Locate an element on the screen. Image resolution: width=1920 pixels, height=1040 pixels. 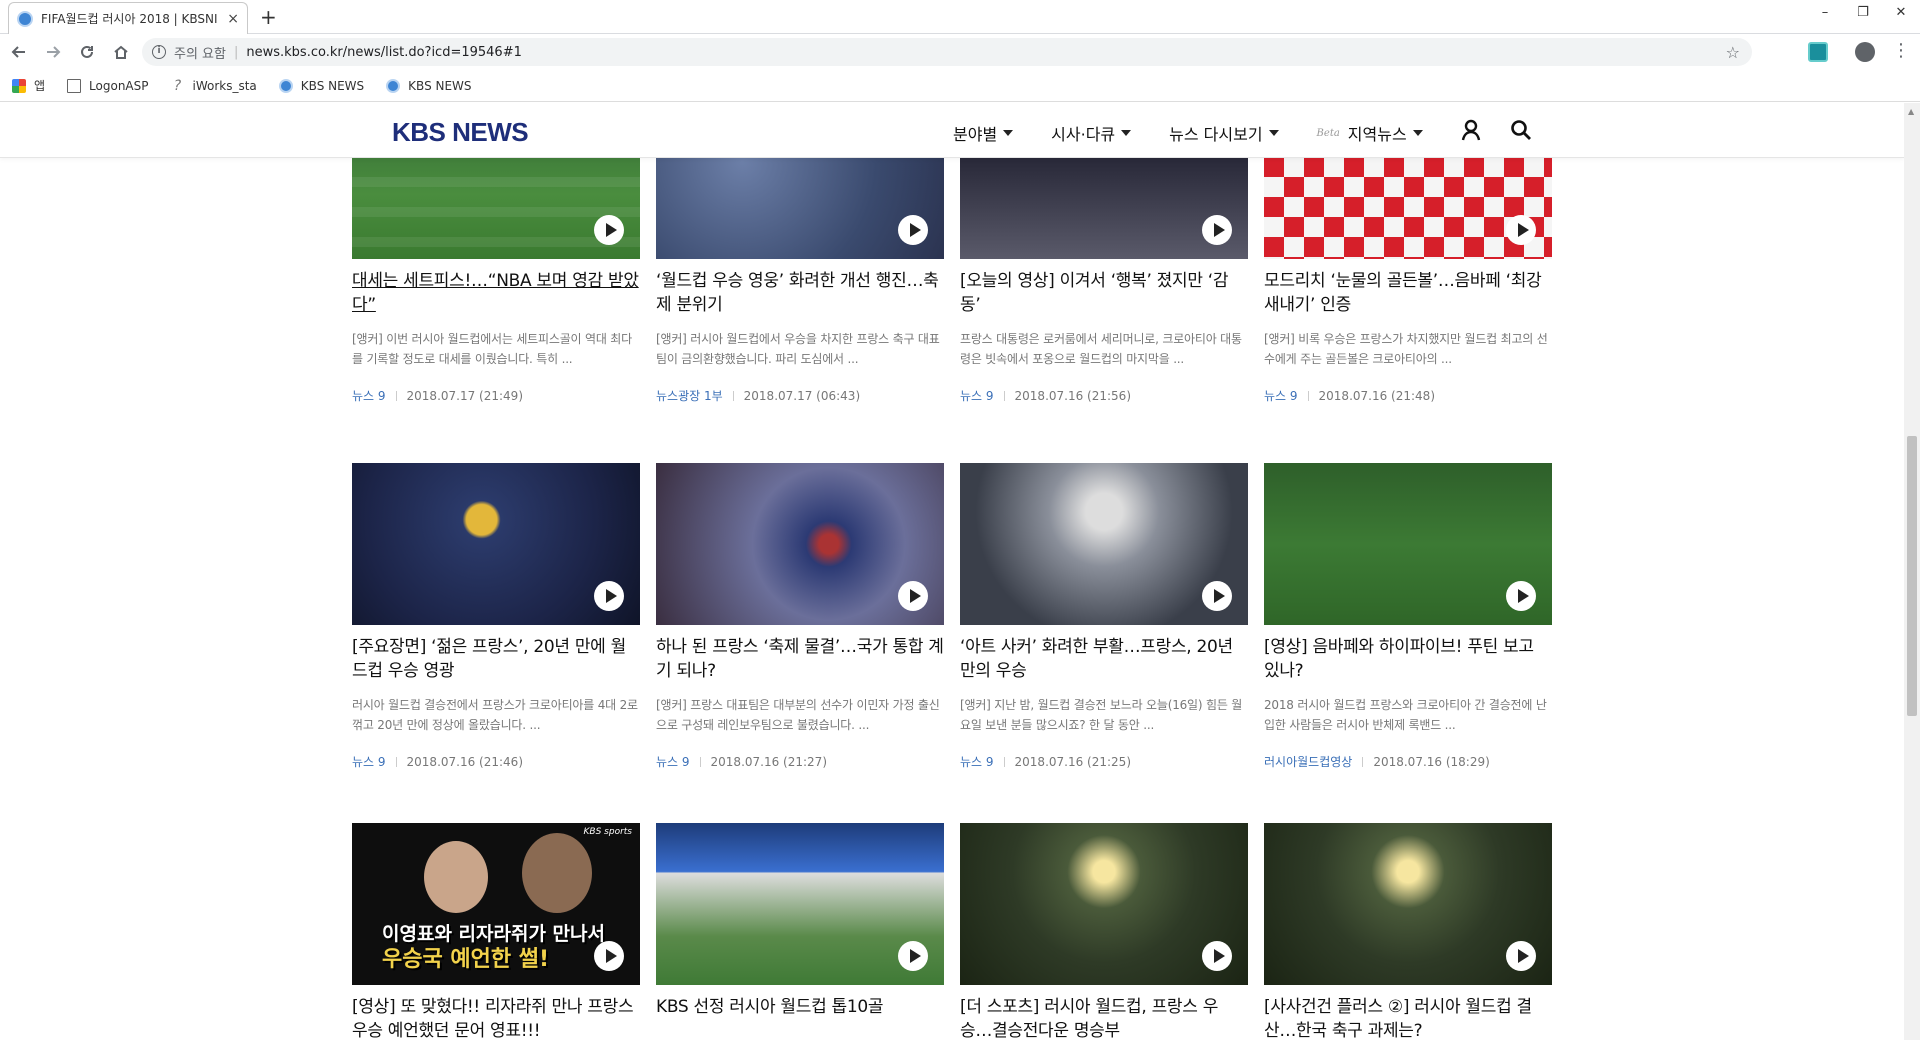
home-button is located at coordinates (121, 52).